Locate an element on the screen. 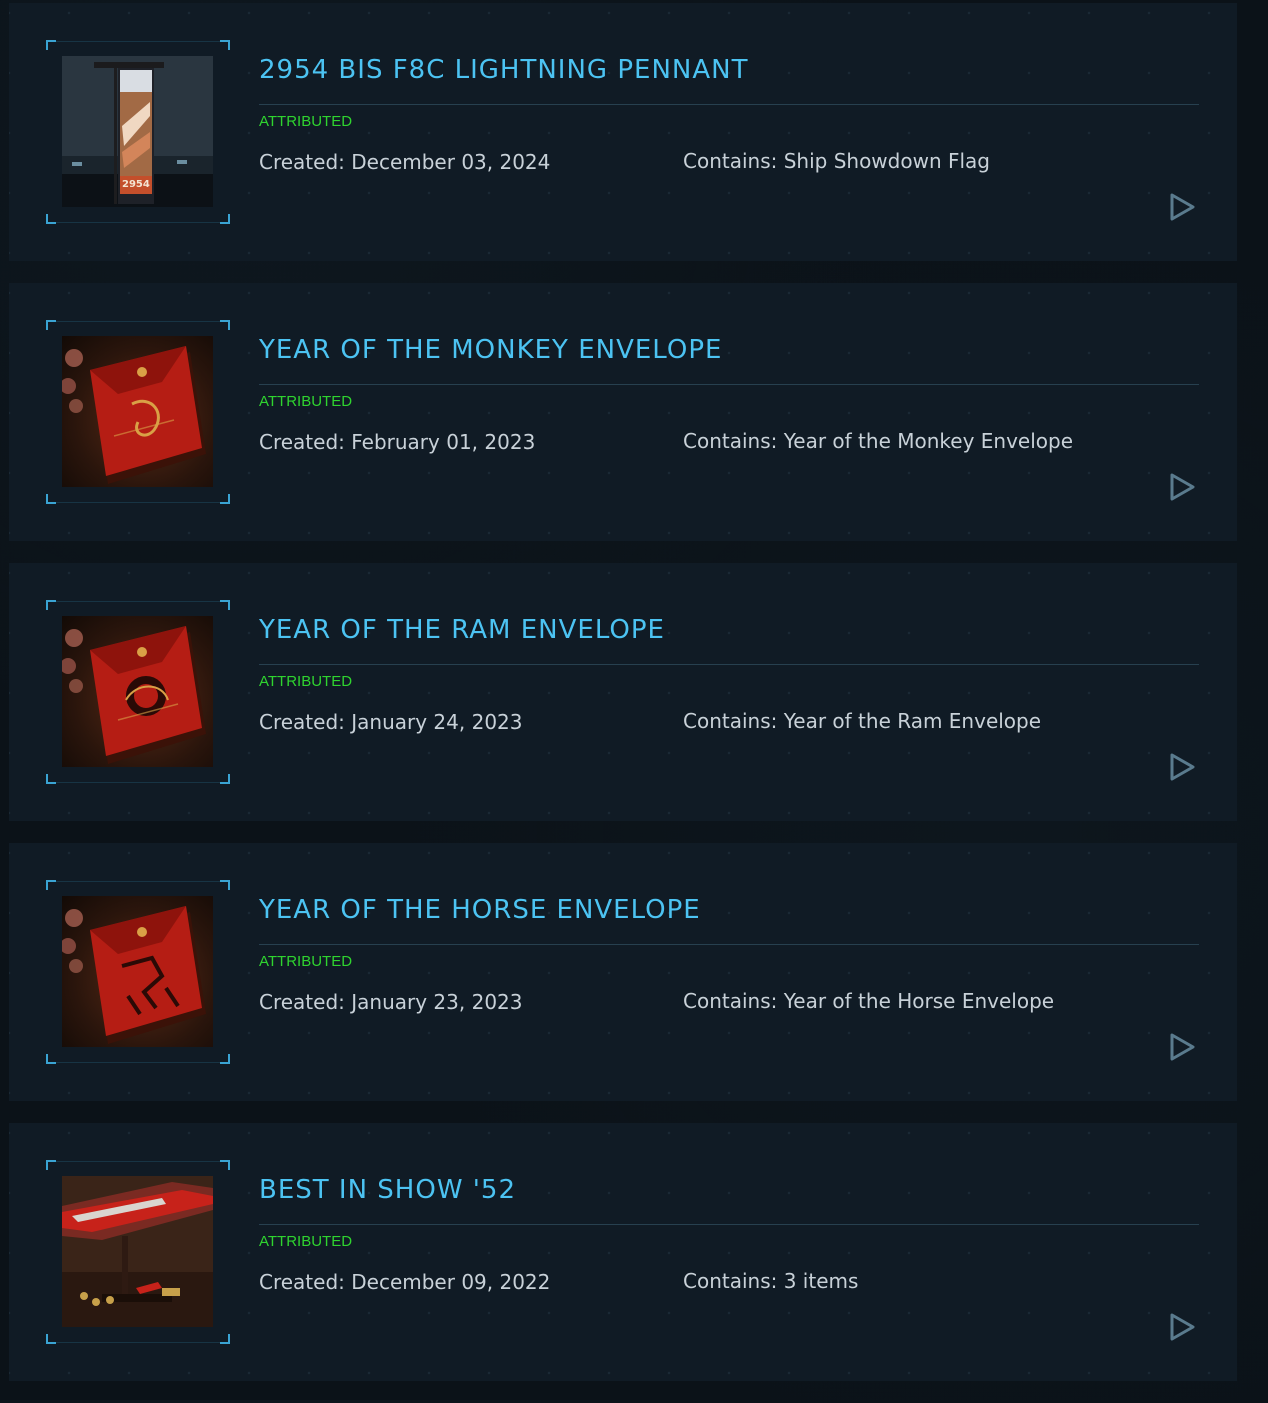  pennant-flag-graphic: 2954 is located at coordinates (137, 131).